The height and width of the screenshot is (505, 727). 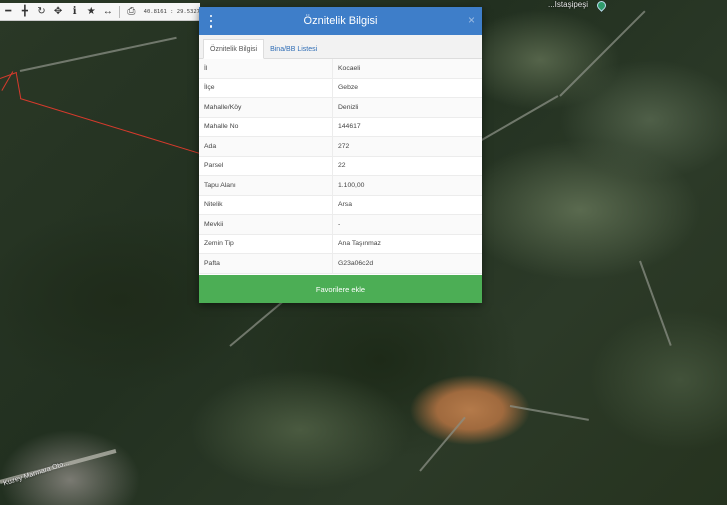 What do you see at coordinates (340, 289) in the screenshot?
I see `add-to-favorites-button: Favorilere ekle` at bounding box center [340, 289].